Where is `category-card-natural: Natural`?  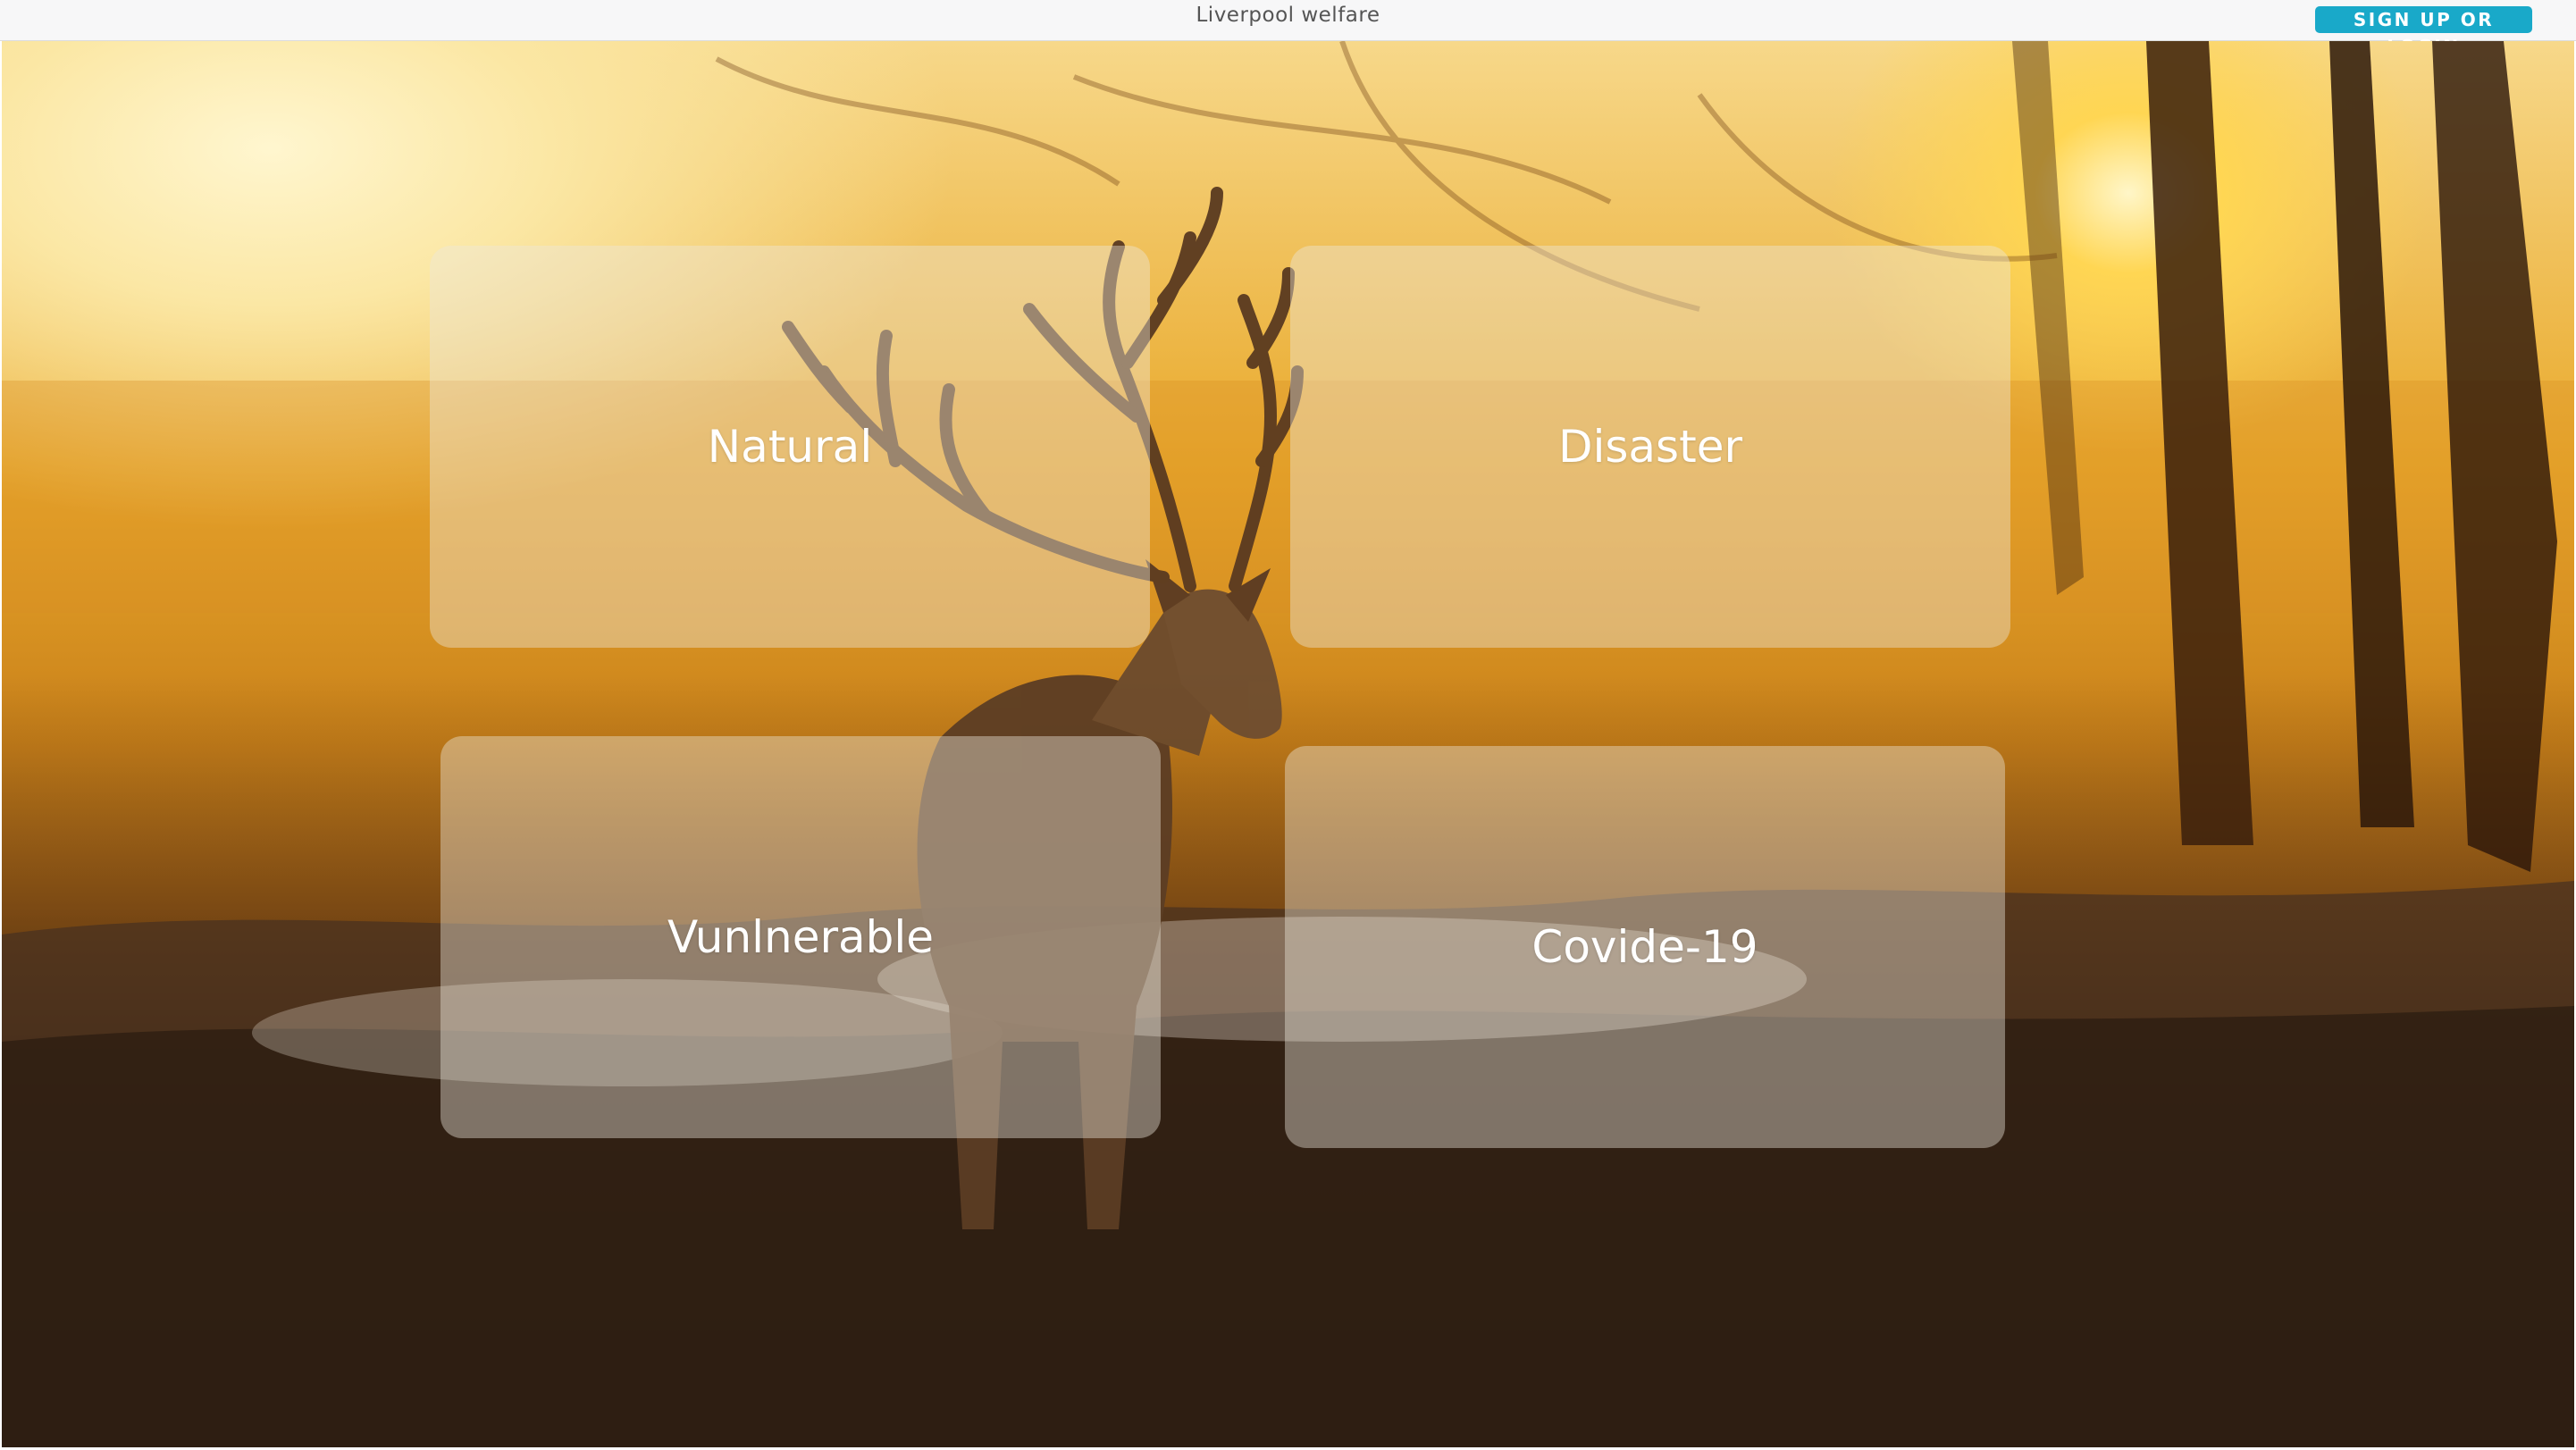
category-card-natural: Natural is located at coordinates (790, 447).